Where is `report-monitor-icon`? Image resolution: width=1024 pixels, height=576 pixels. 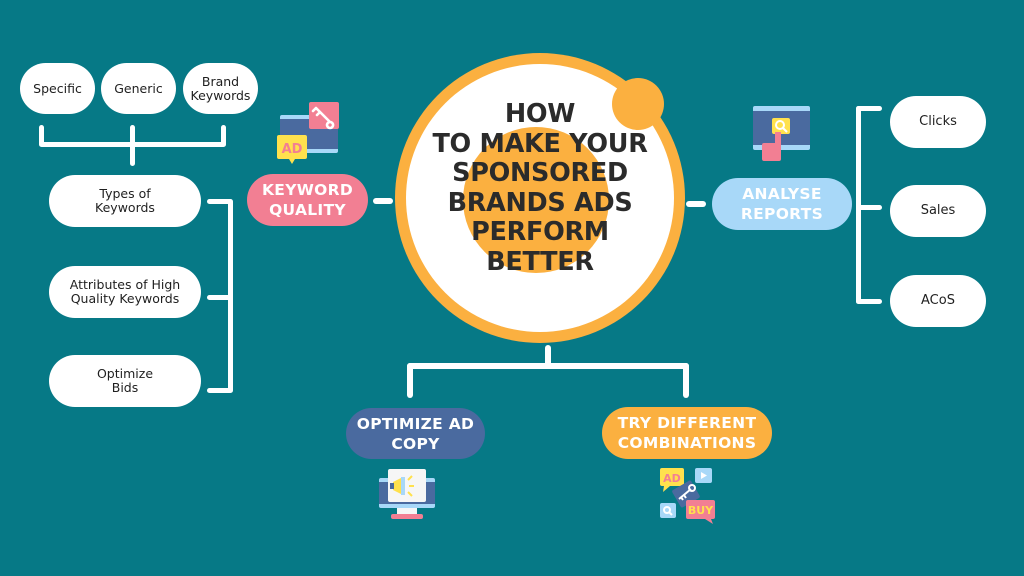
report-monitor-icon is located at coordinates (781, 133).